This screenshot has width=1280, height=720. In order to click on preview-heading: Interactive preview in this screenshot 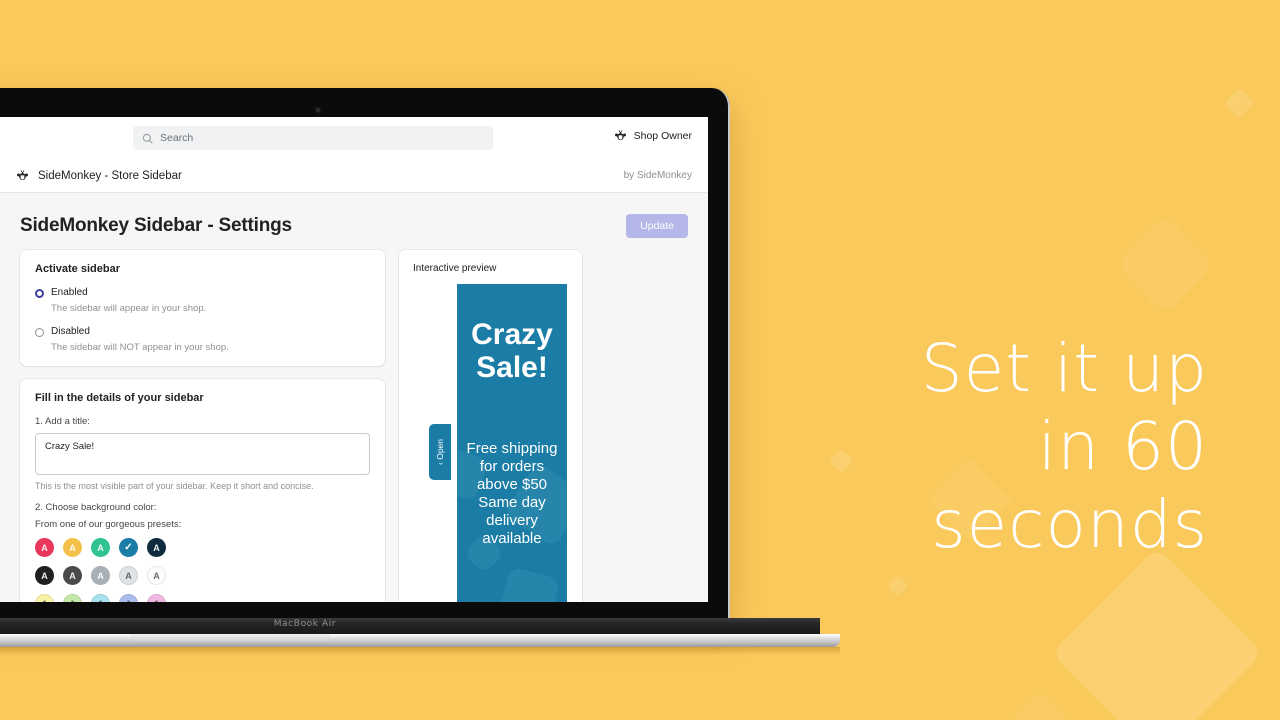, I will do `click(455, 268)`.